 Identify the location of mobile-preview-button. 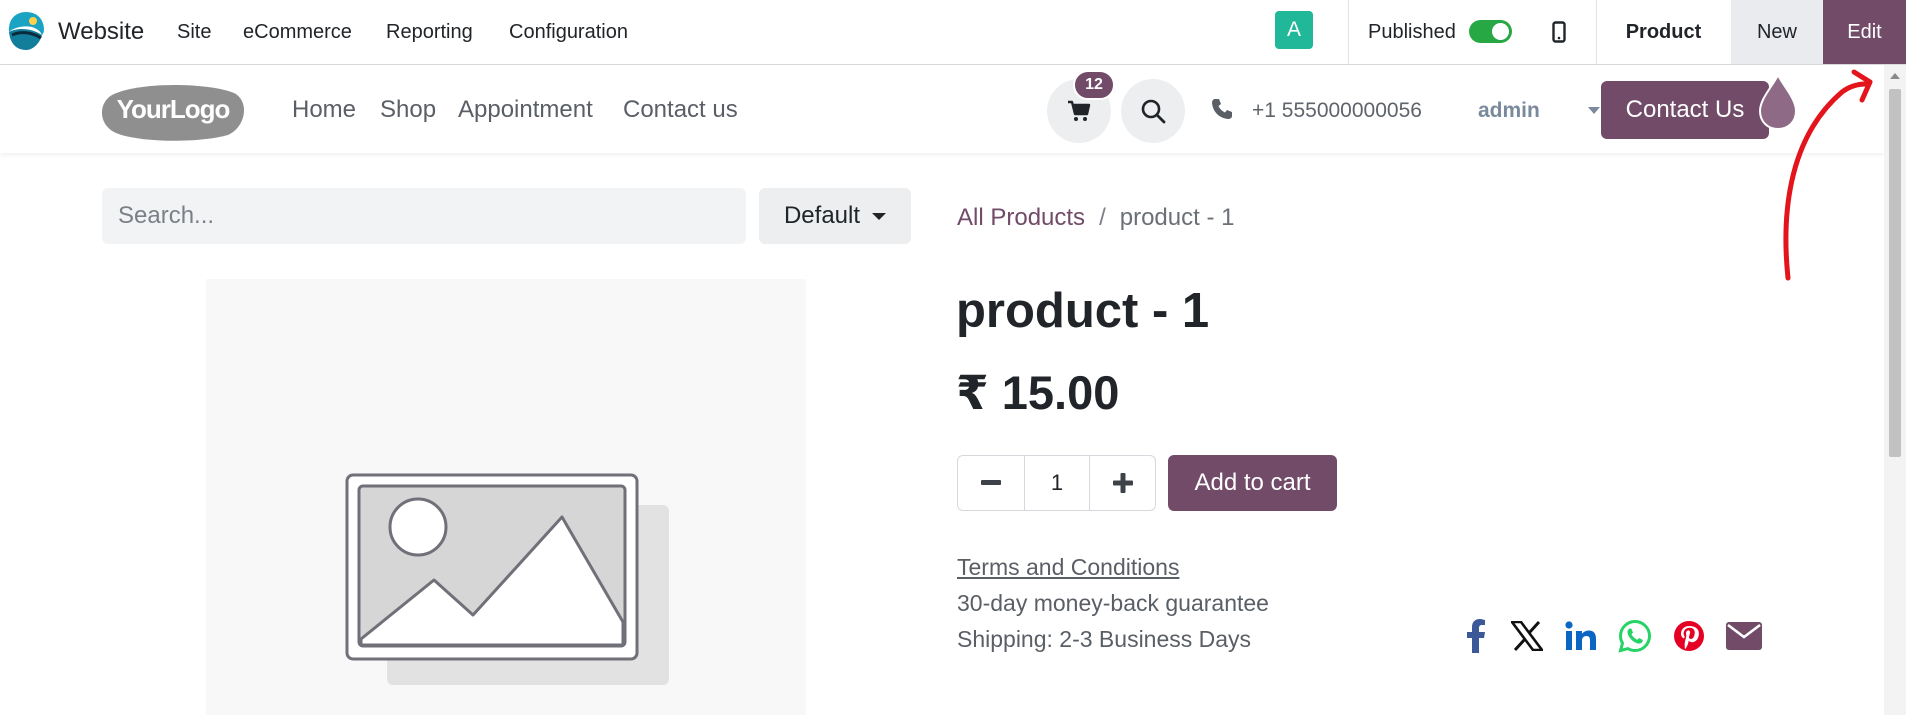
(1559, 32).